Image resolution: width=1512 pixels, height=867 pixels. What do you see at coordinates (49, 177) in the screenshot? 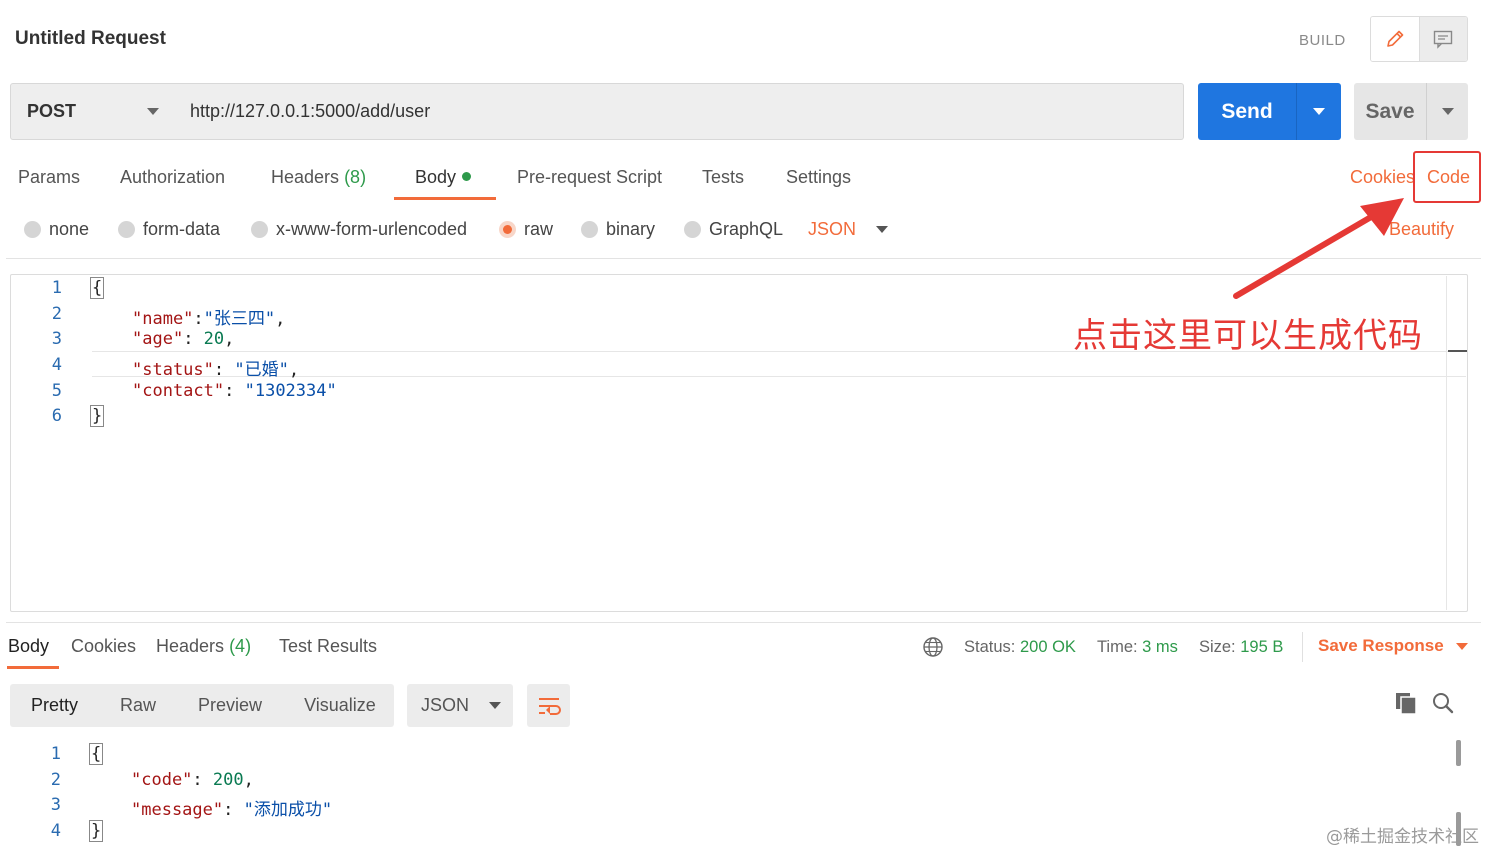
I see `tab-params: Params` at bounding box center [49, 177].